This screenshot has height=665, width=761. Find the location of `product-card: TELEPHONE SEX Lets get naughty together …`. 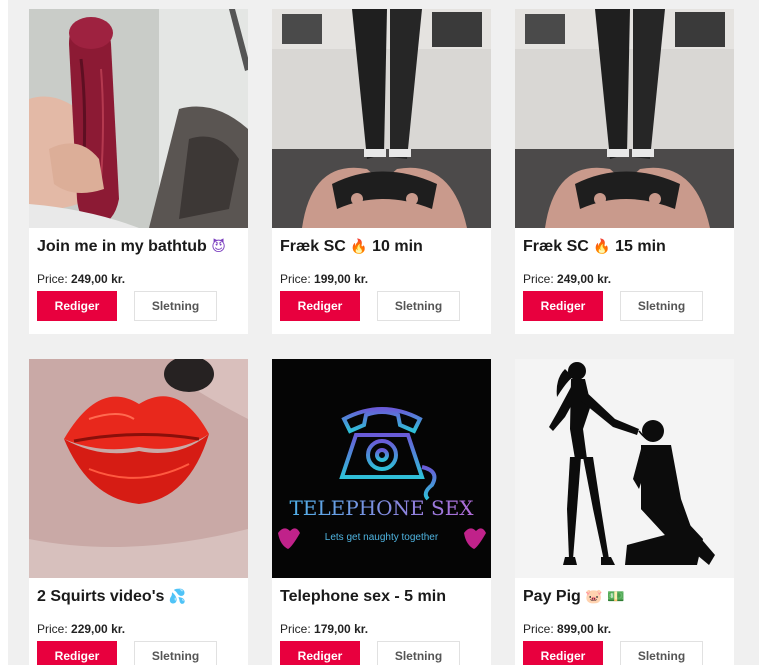

product-card: TELEPHONE SEX Lets get naughty together … is located at coordinates (381, 512).